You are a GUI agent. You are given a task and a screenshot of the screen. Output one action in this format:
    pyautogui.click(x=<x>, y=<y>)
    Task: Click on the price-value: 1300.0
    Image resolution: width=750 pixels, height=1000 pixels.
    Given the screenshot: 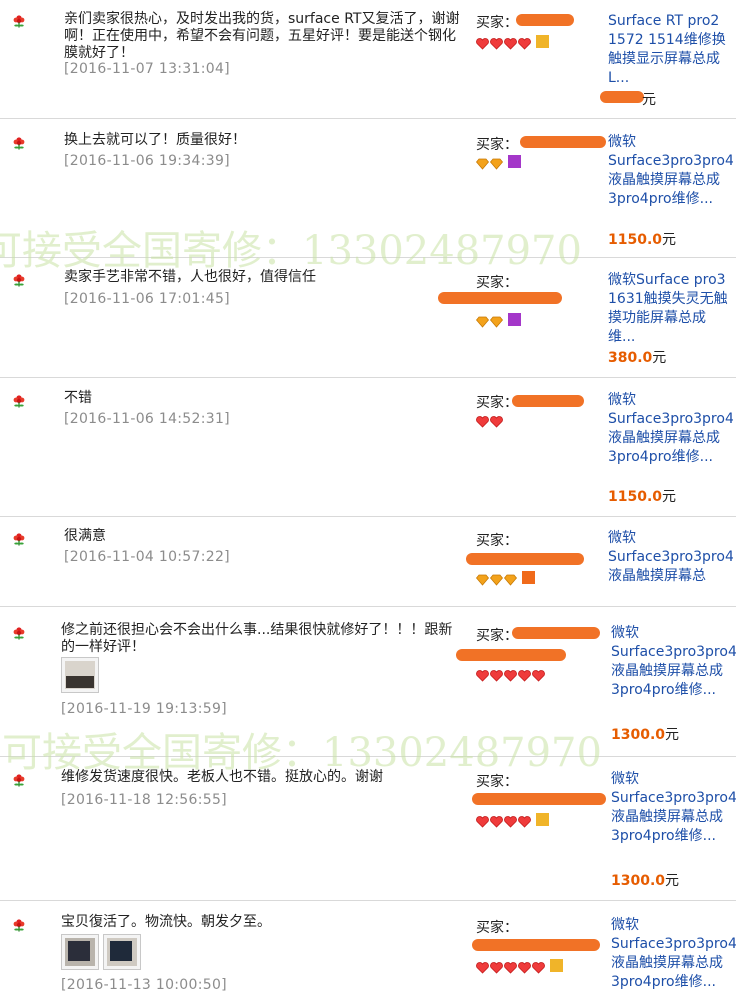 What is the action you would take?
    pyautogui.click(x=638, y=881)
    